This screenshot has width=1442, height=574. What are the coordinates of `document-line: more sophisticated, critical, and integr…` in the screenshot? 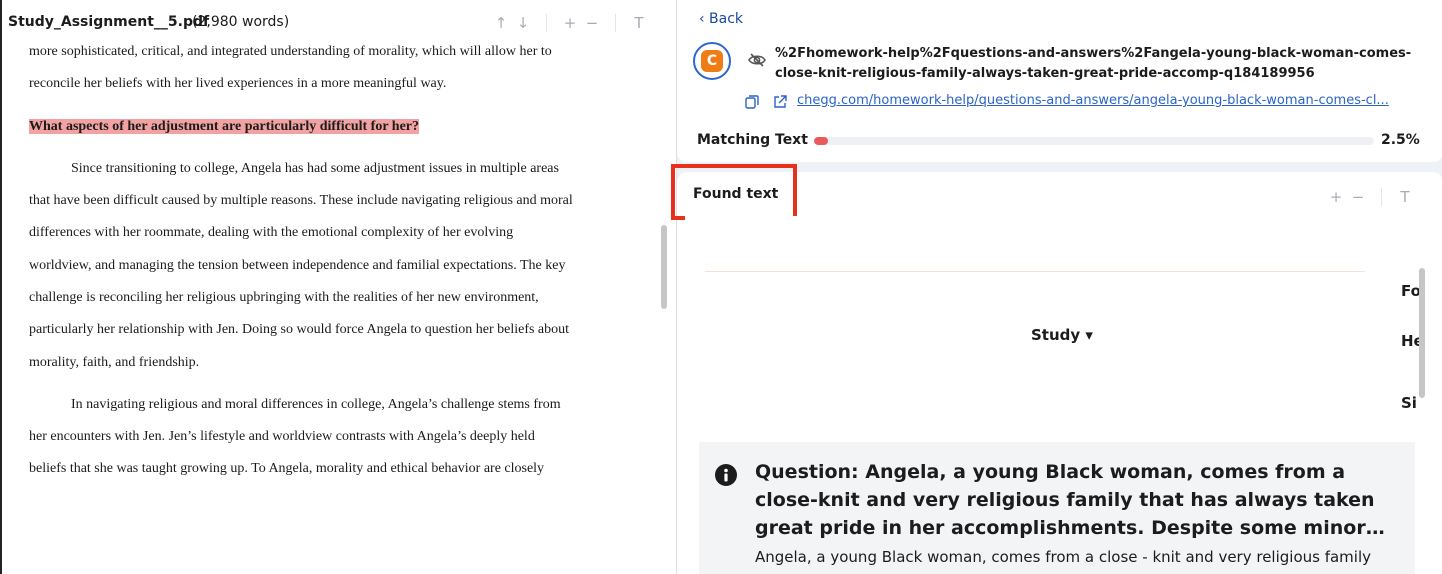 It's located at (290, 51).